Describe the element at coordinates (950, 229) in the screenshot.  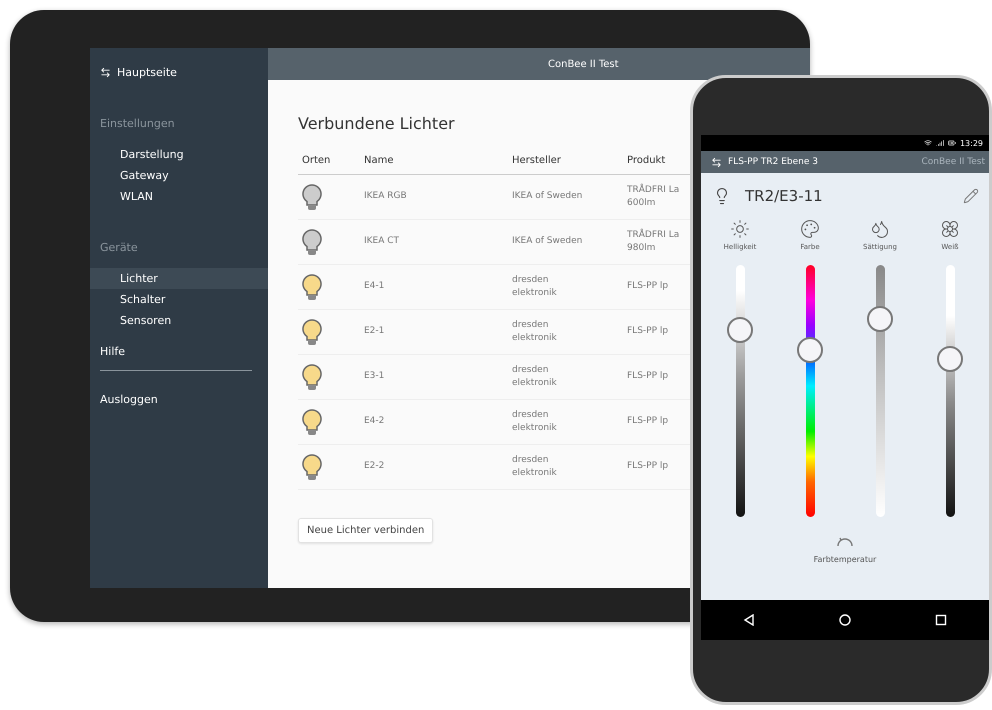
I see `flower-icon` at that location.